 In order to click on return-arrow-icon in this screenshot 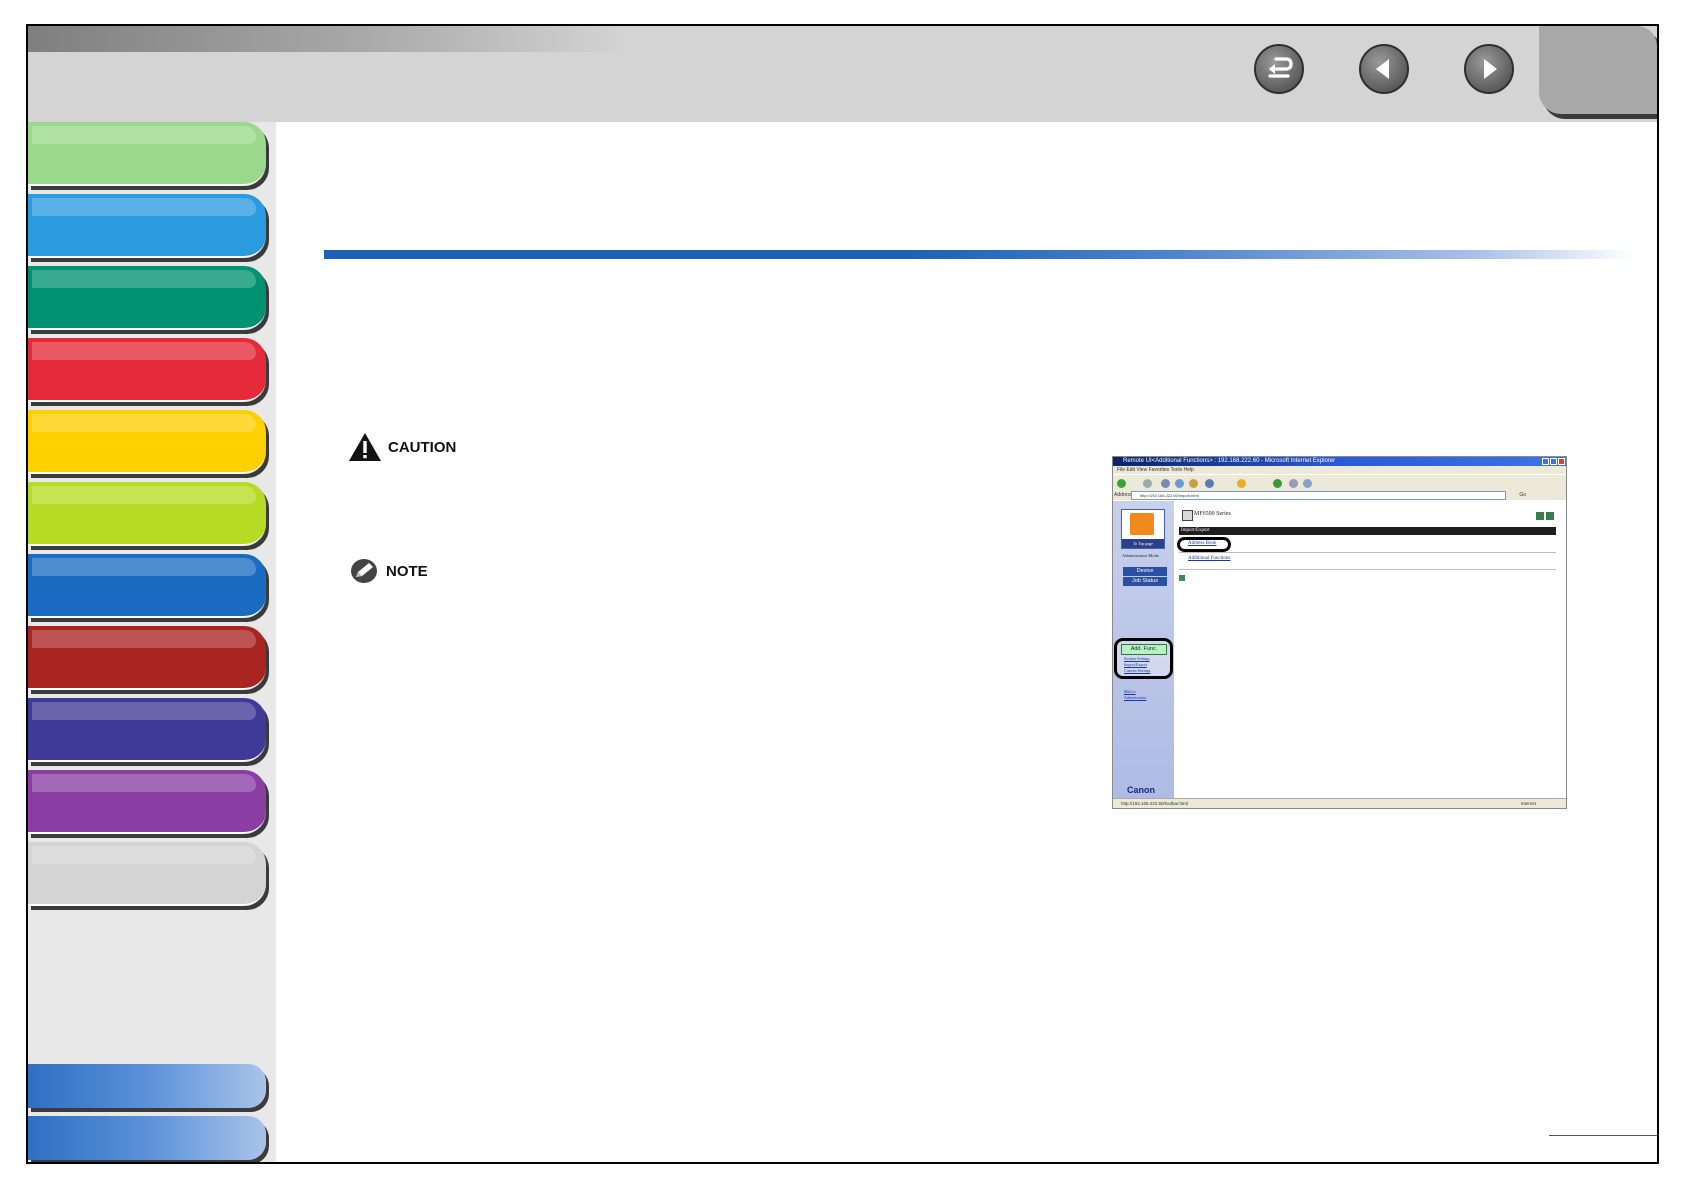, I will do `click(1280, 67)`.